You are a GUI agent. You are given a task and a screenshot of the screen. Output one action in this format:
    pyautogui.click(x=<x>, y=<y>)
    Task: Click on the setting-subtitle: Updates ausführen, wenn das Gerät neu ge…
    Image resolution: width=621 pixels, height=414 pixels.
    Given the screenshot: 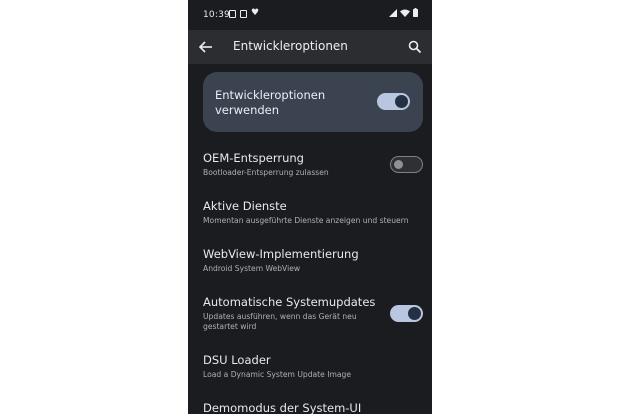 What is the action you would take?
    pyautogui.click(x=280, y=321)
    